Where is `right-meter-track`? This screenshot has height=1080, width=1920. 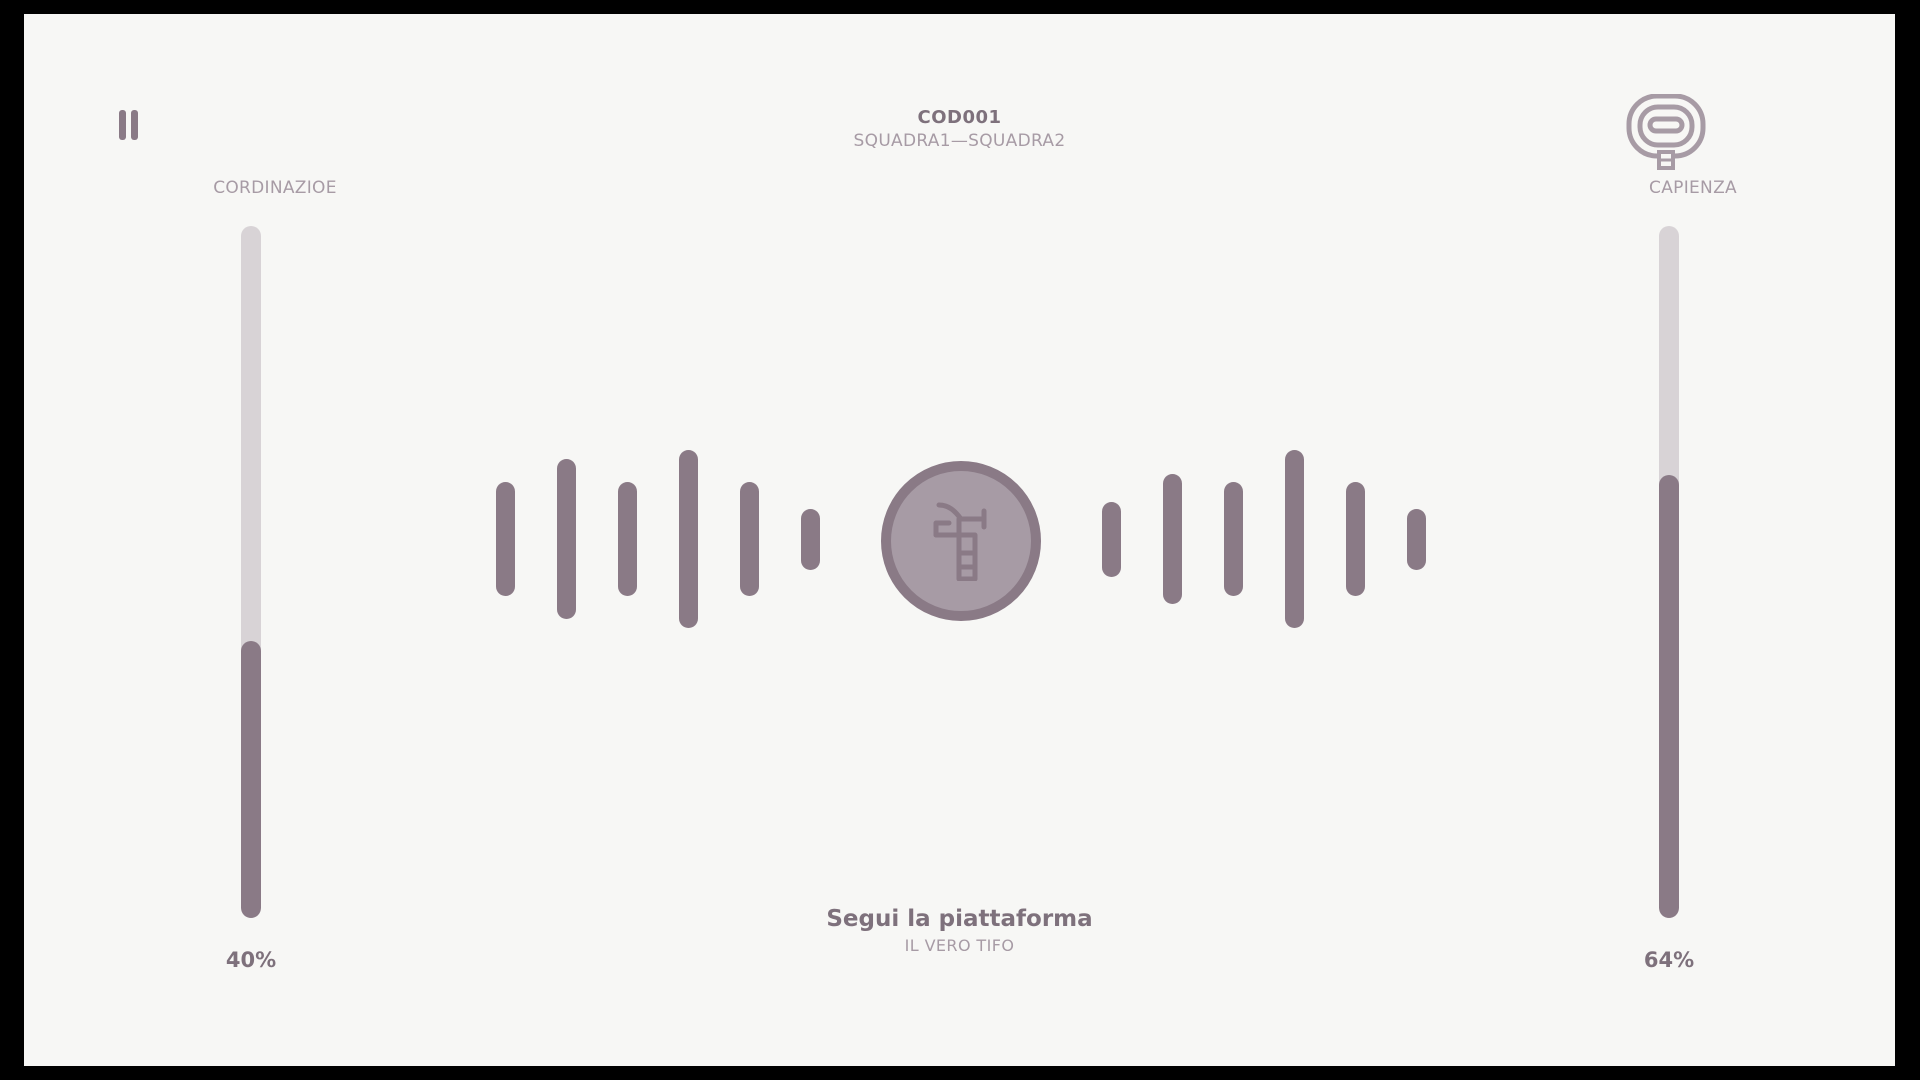 right-meter-track is located at coordinates (1669, 572).